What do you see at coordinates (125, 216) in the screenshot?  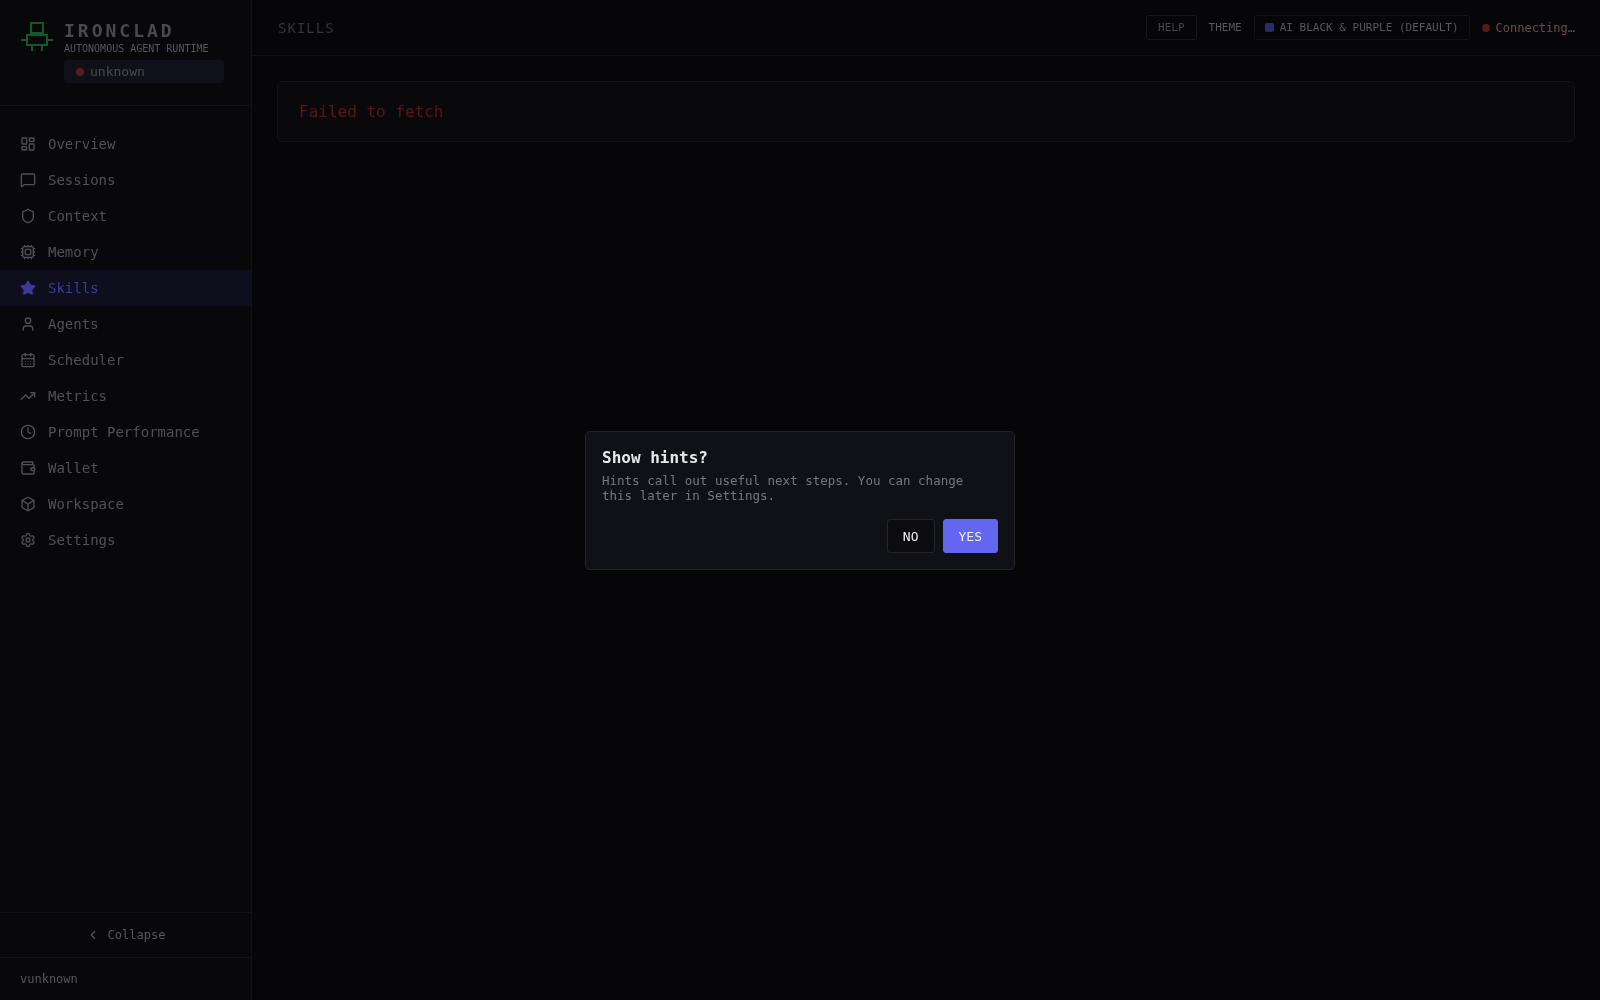 I see `sidebar-item: Context` at bounding box center [125, 216].